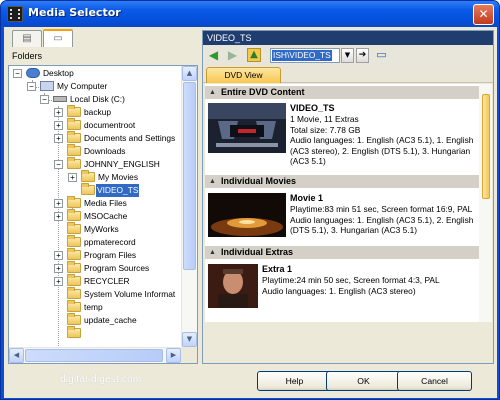  I want to click on tree-node-system-volume-information: System Volume Informat, so click(95, 294).